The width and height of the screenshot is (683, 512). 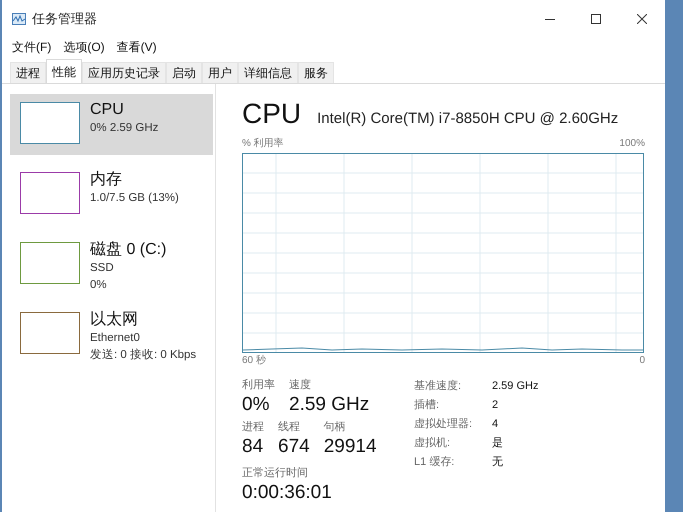 I want to click on spec-value: 无, so click(x=498, y=462).